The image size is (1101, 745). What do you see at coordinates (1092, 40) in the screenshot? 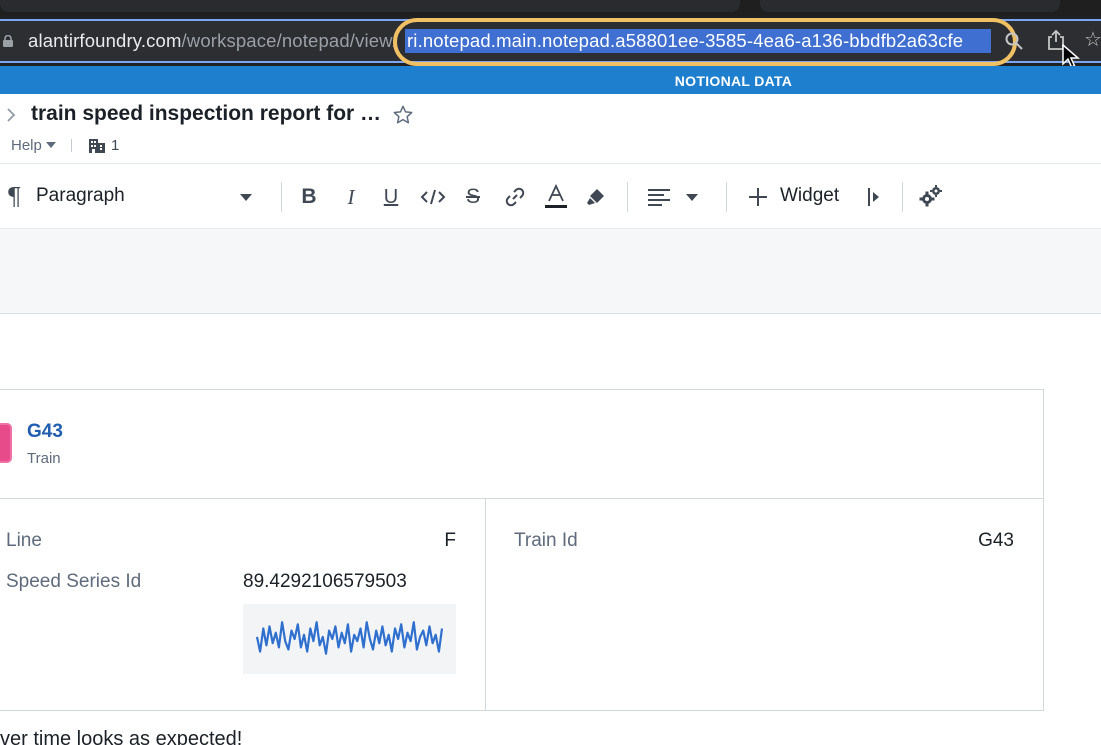
I see `bookmark-star-icon: ☆` at bounding box center [1092, 40].